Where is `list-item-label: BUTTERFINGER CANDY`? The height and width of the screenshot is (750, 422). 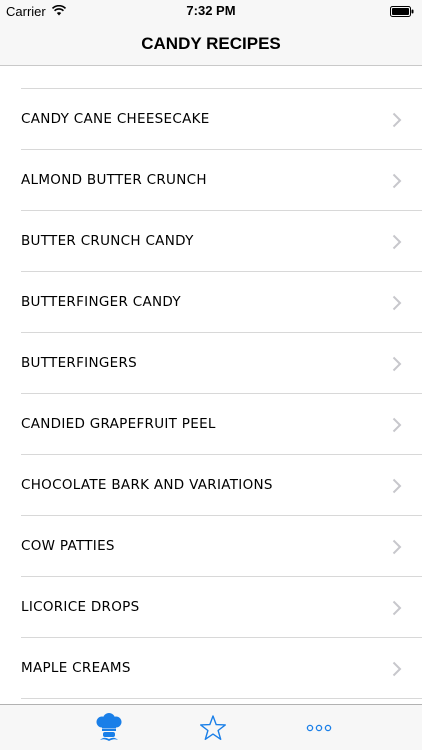 list-item-label: BUTTERFINGER CANDY is located at coordinates (101, 302).